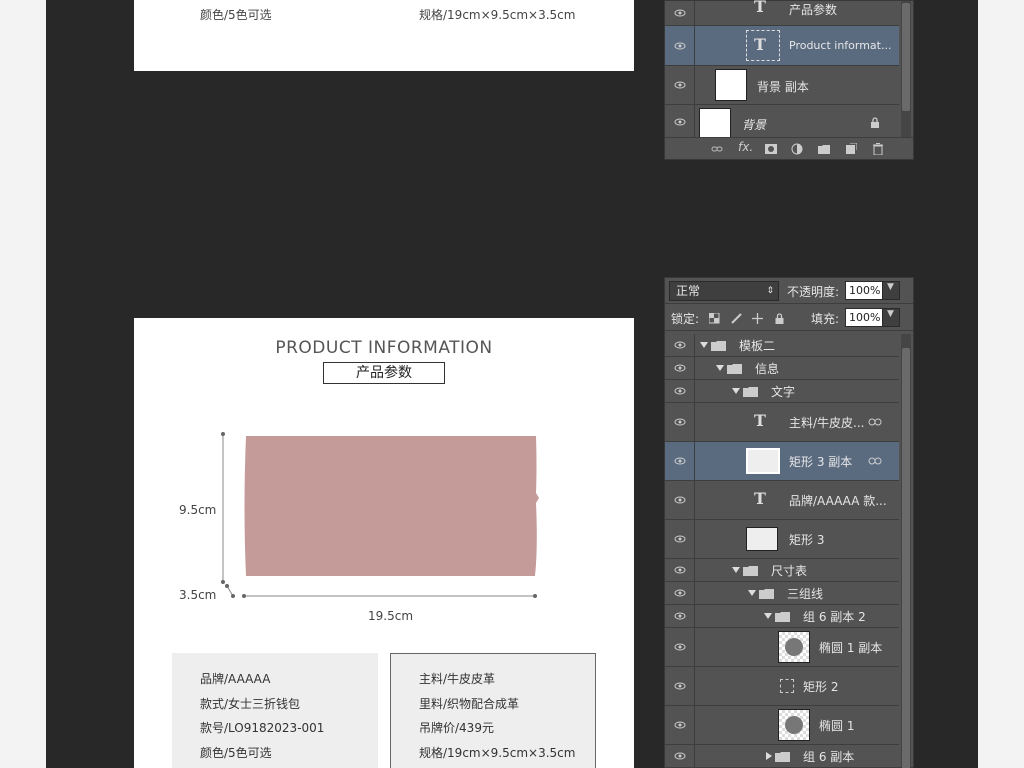  I want to click on fill-dropdown-button: ▼, so click(891, 317).